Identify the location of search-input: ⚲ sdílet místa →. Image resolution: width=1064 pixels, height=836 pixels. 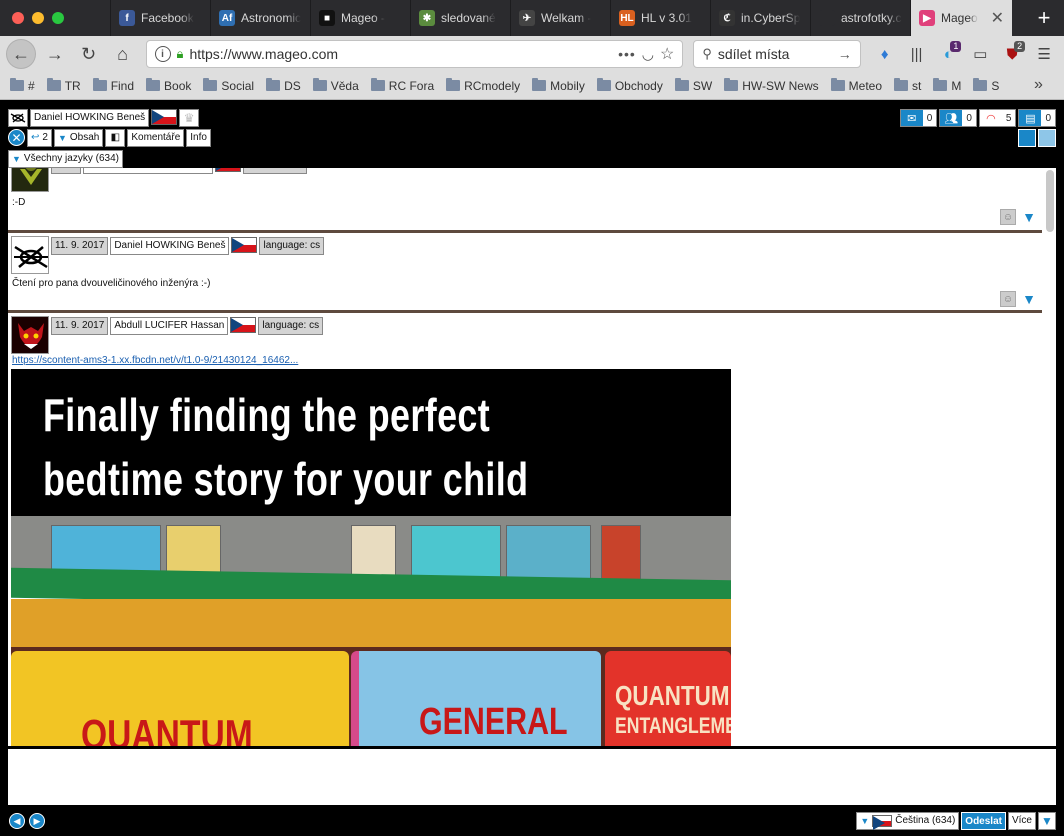
(777, 54).